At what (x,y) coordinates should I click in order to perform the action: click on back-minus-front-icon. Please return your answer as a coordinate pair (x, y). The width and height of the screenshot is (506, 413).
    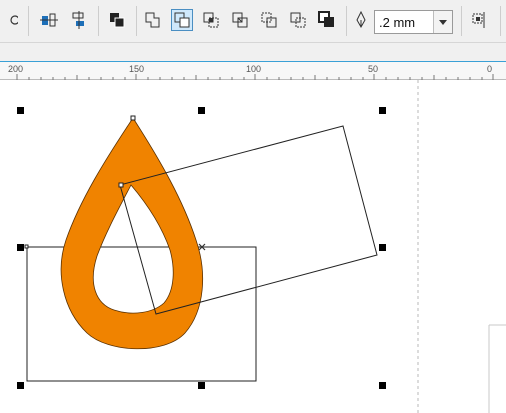
    Looking at the image, I should click on (298, 20).